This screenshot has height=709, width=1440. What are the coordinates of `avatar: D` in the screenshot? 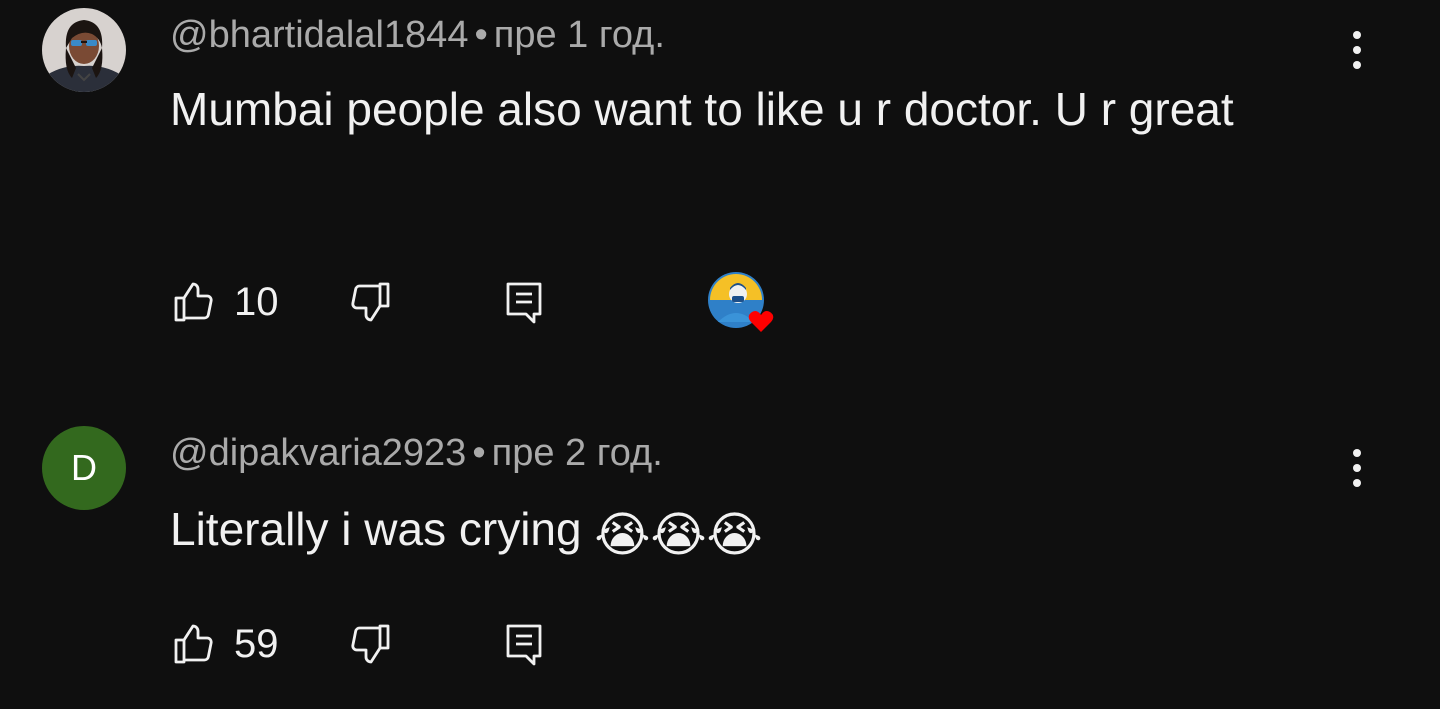 It's located at (84, 468).